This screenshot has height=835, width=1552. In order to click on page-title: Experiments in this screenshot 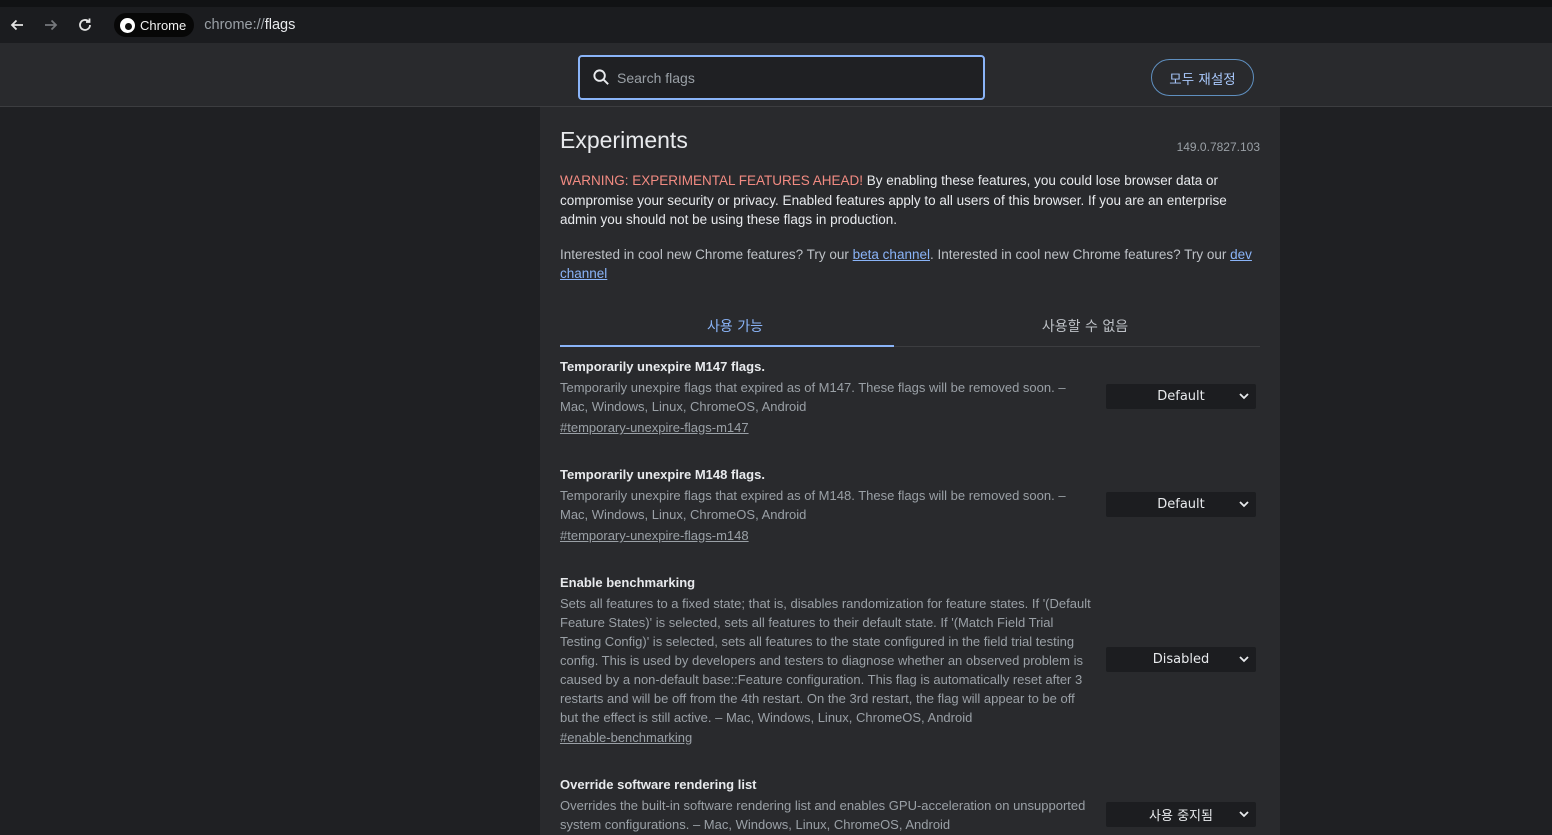, I will do `click(624, 140)`.